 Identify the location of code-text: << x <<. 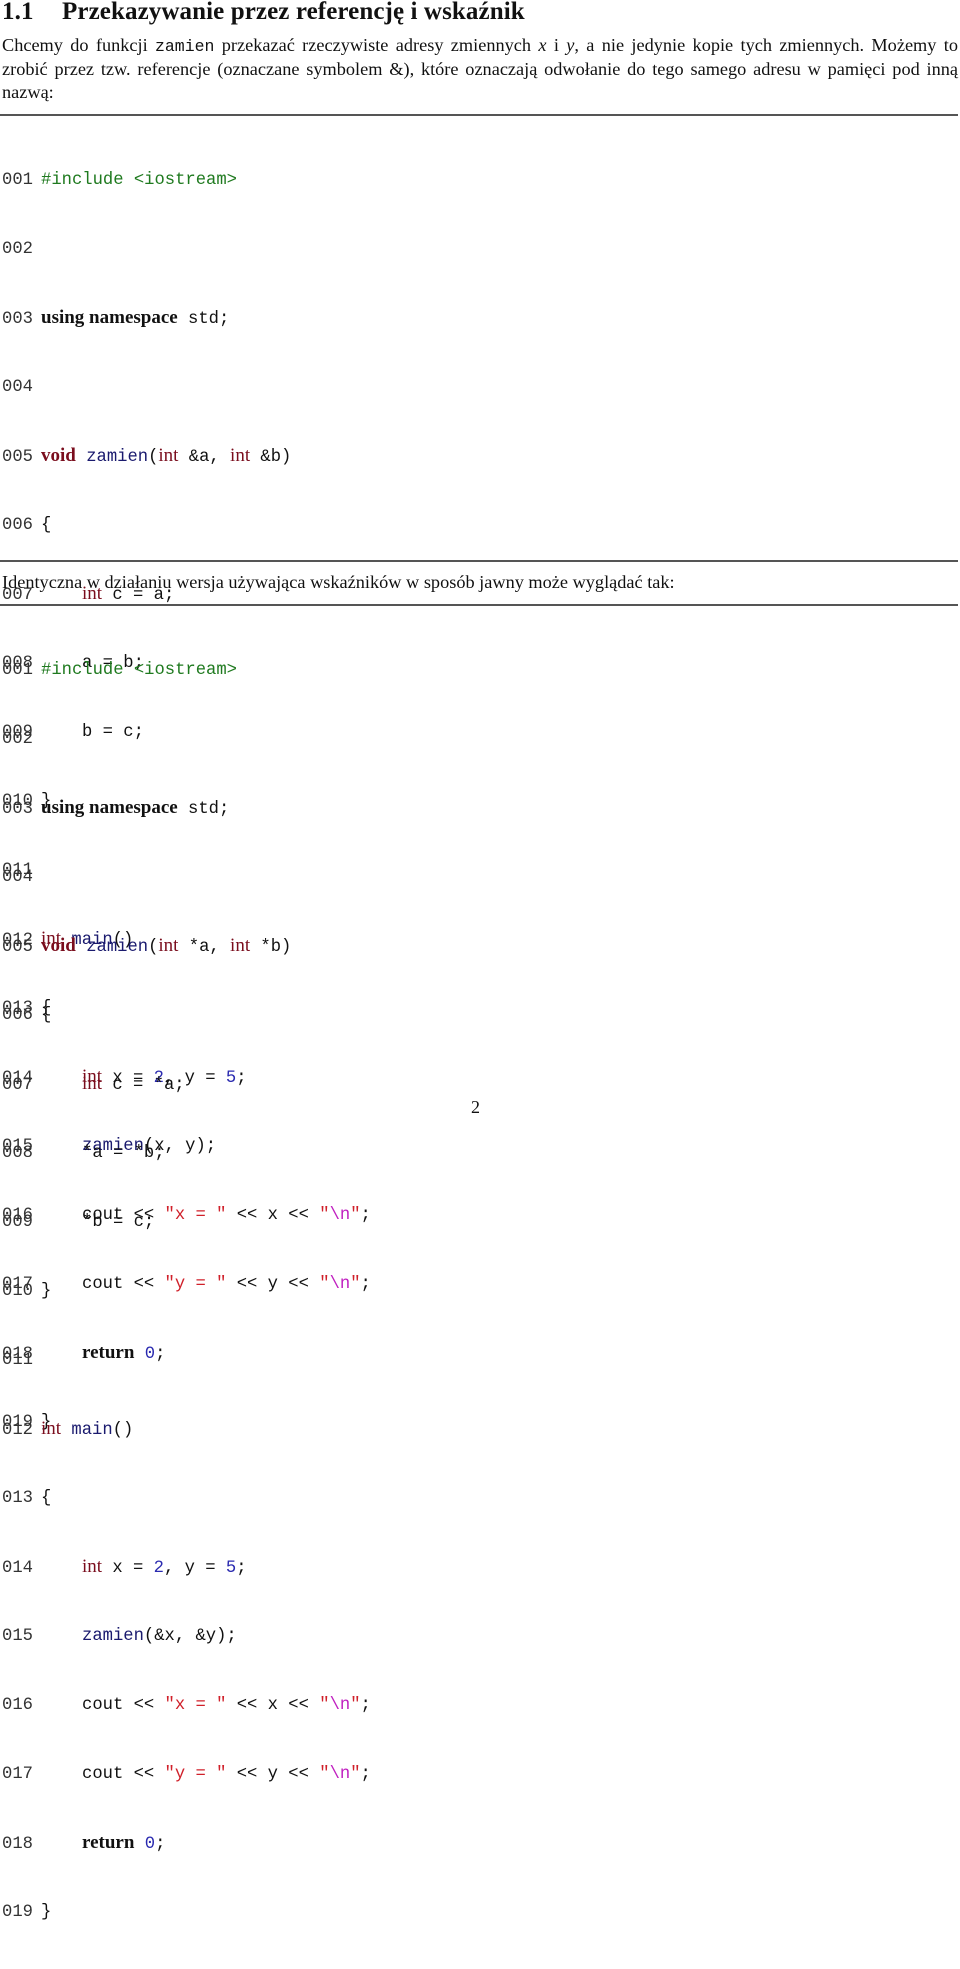
(273, 1705).